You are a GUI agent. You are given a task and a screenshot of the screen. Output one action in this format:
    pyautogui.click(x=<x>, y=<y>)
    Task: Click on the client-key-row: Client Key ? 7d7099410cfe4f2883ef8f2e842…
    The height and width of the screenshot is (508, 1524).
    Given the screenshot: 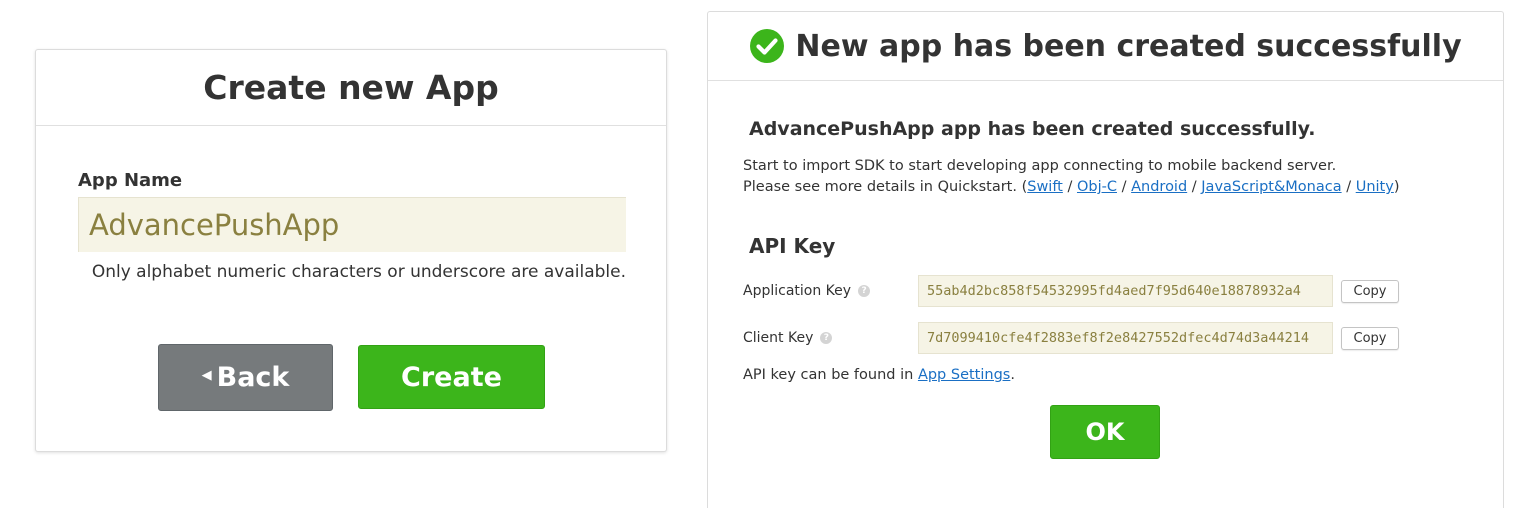 What is the action you would take?
    pyautogui.click(x=1071, y=338)
    